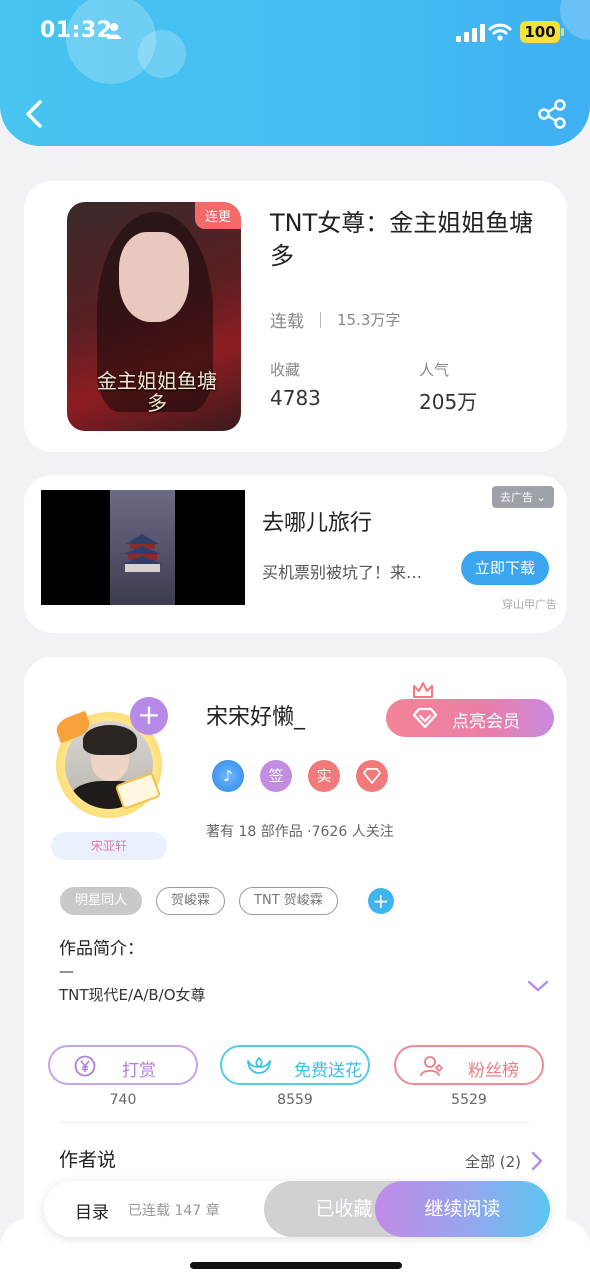  I want to click on bottom-action-bar: 目录 已连载 147 章 已收藏 继续阅读, so click(297, 1209).